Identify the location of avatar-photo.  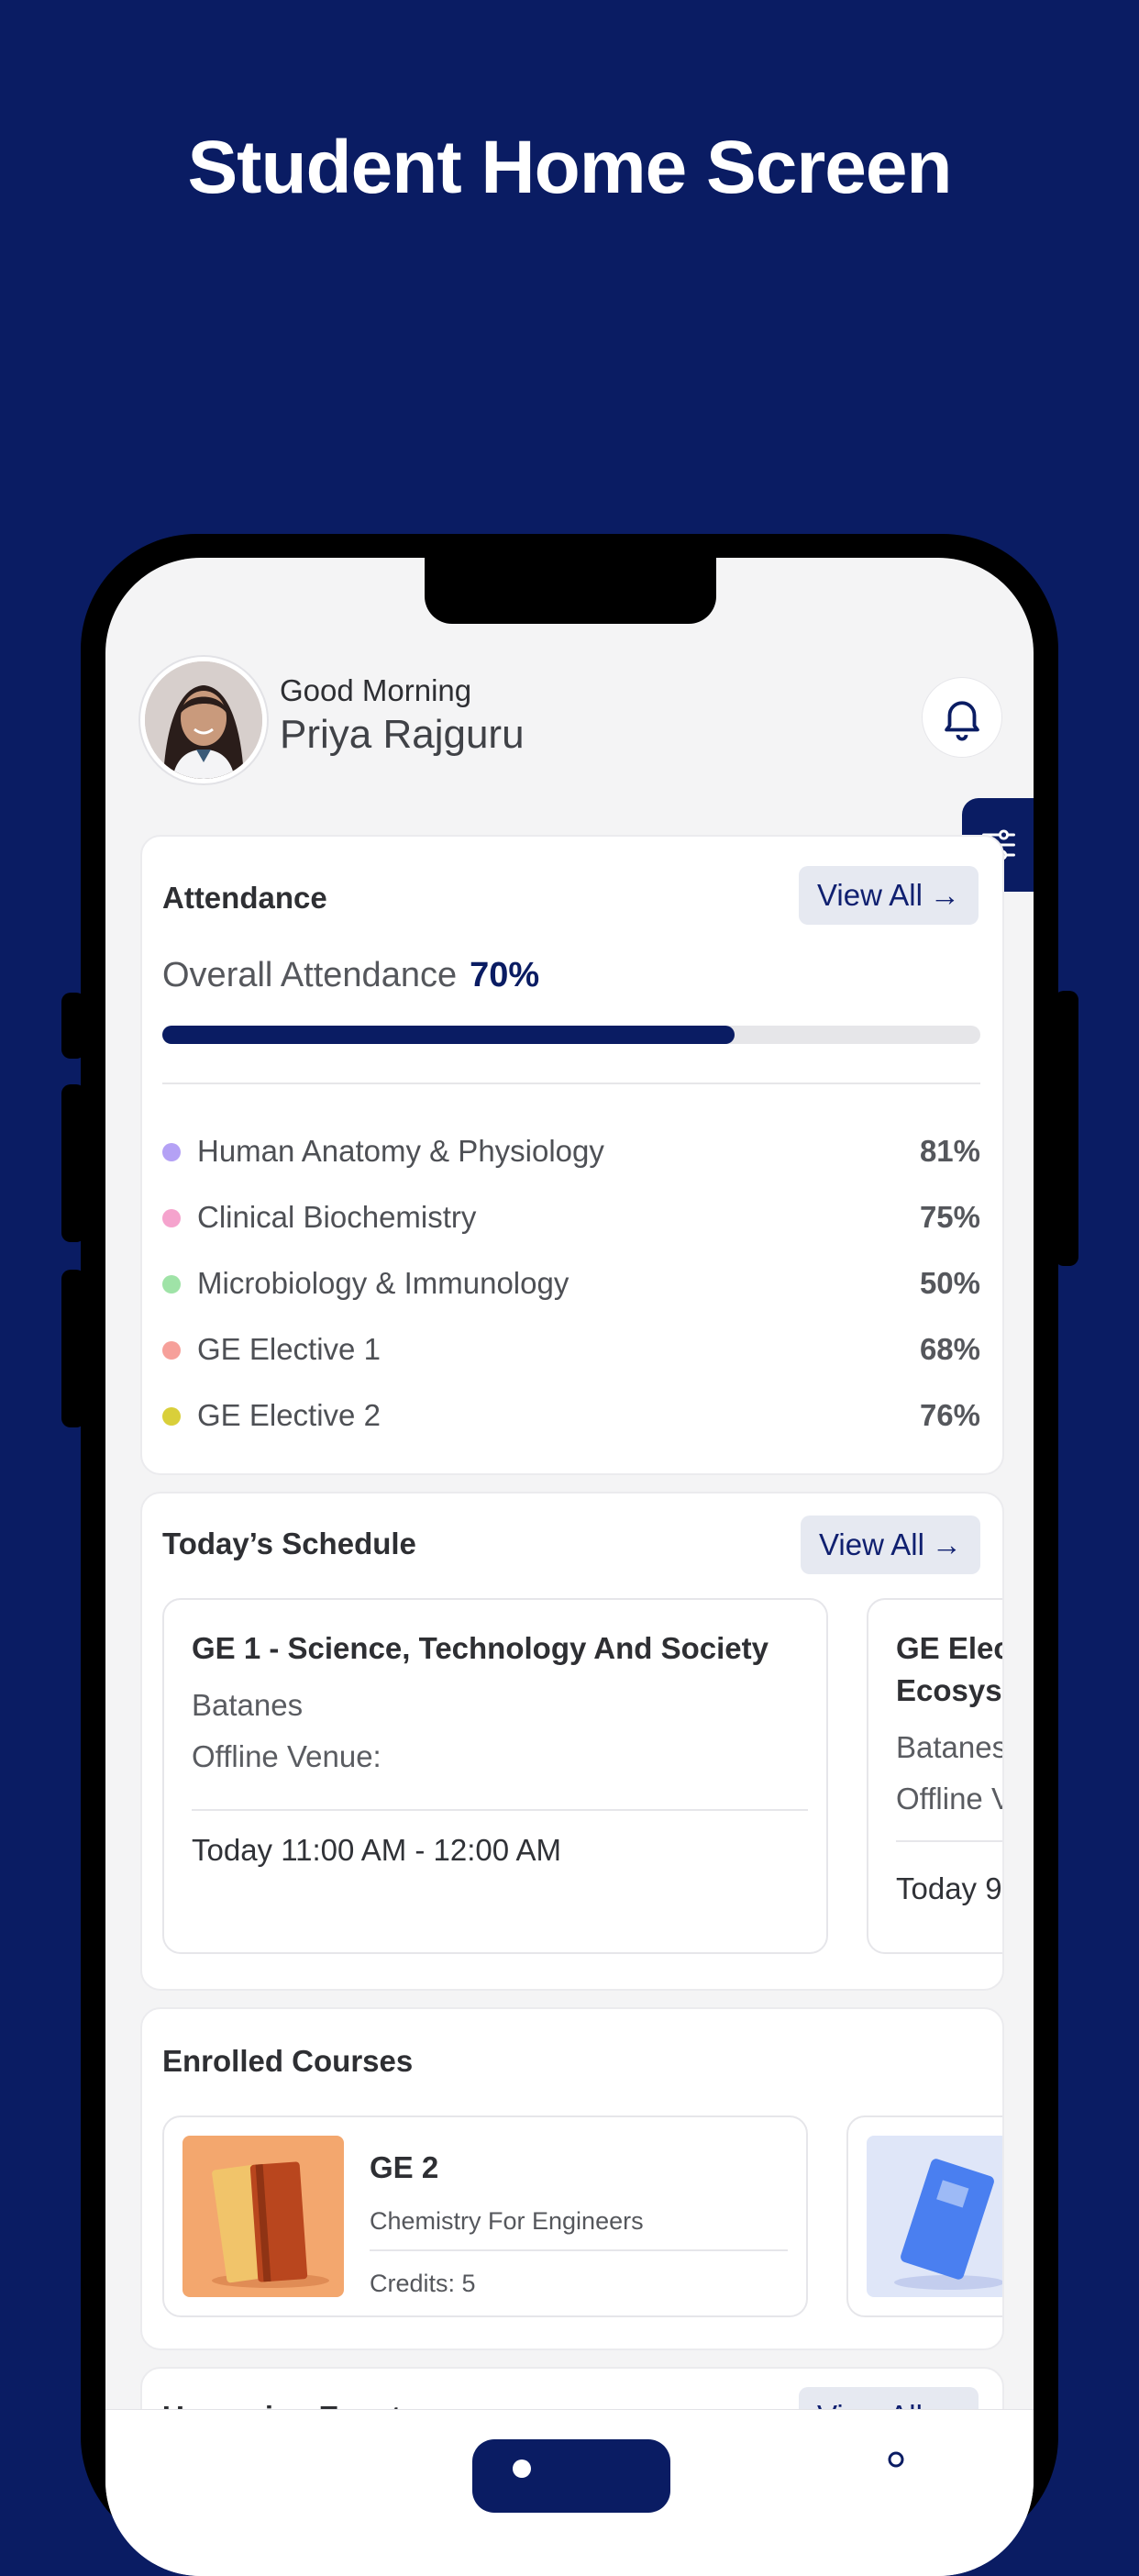
(203, 720).